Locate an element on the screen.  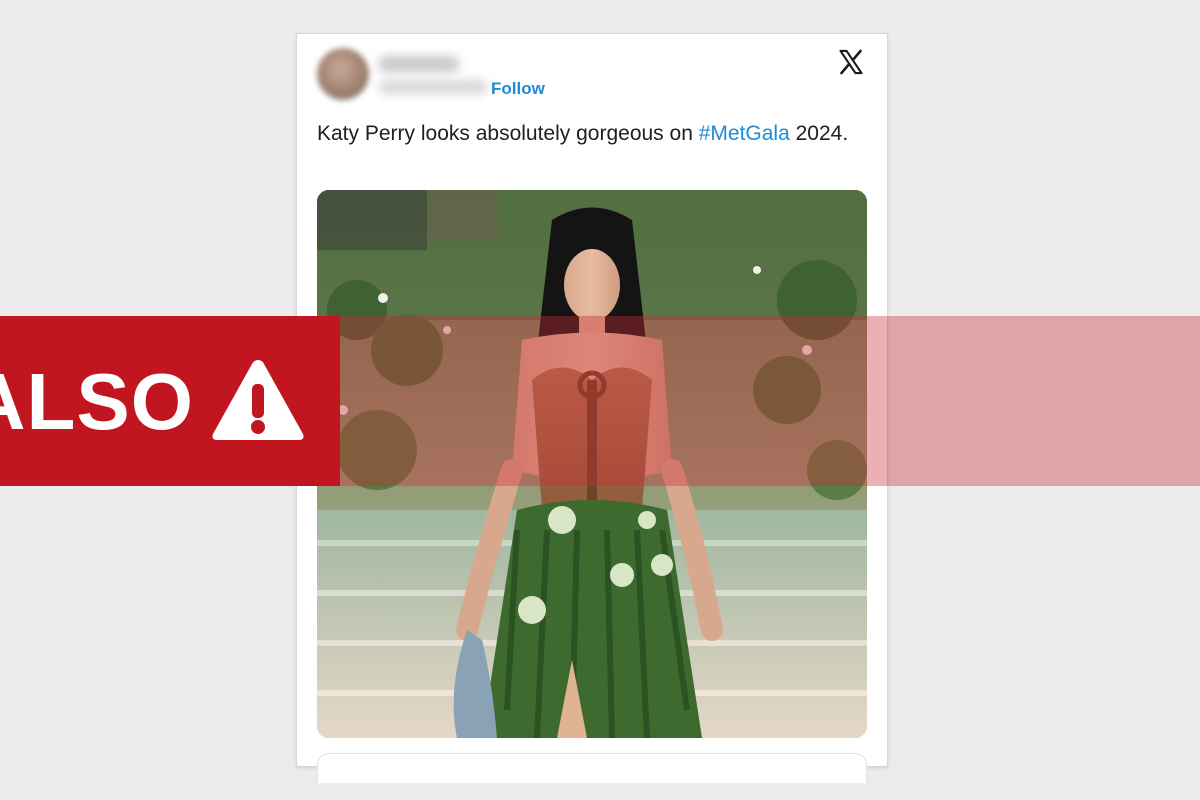
blurred-author-handle is located at coordinates (433, 87).